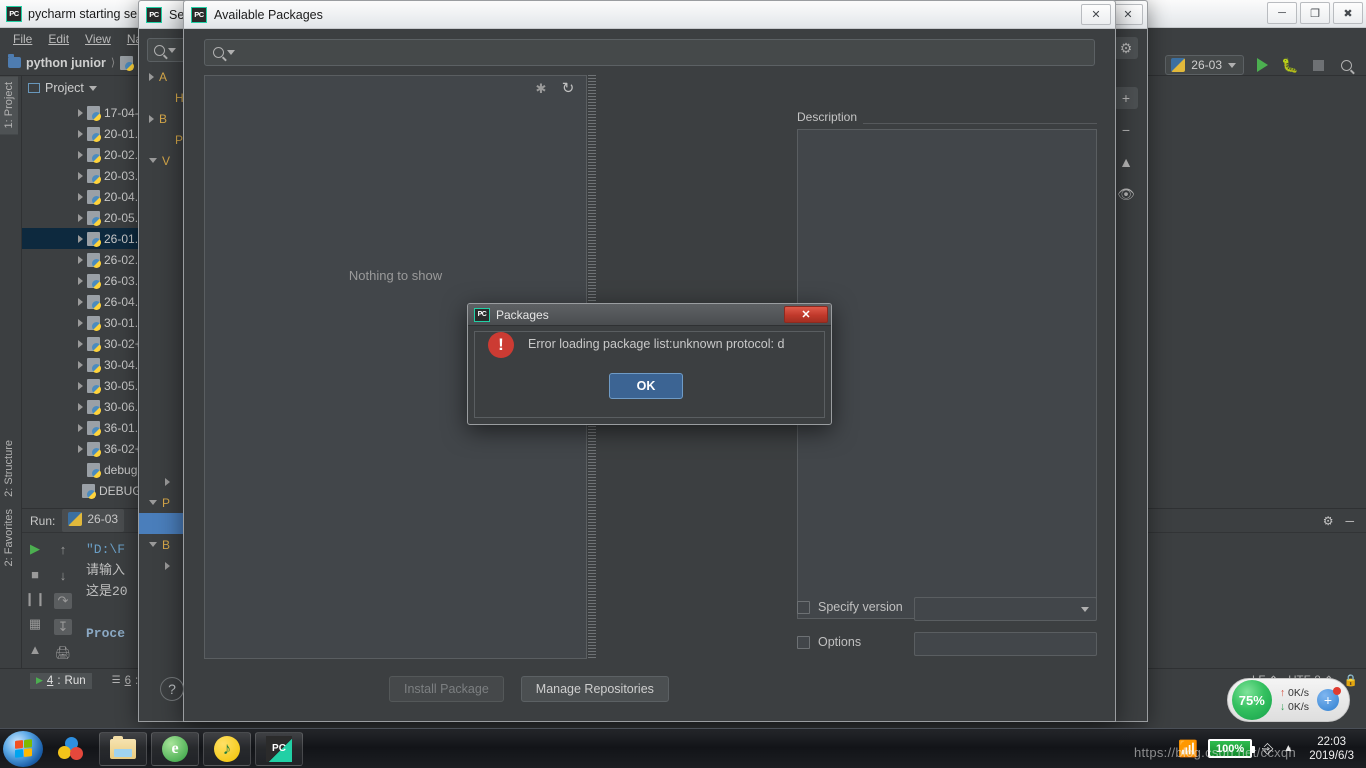 Image resolution: width=1366 pixels, height=768 pixels. Describe the element at coordinates (1096, 14) in the screenshot. I see `packages-close-button: ✕` at that location.